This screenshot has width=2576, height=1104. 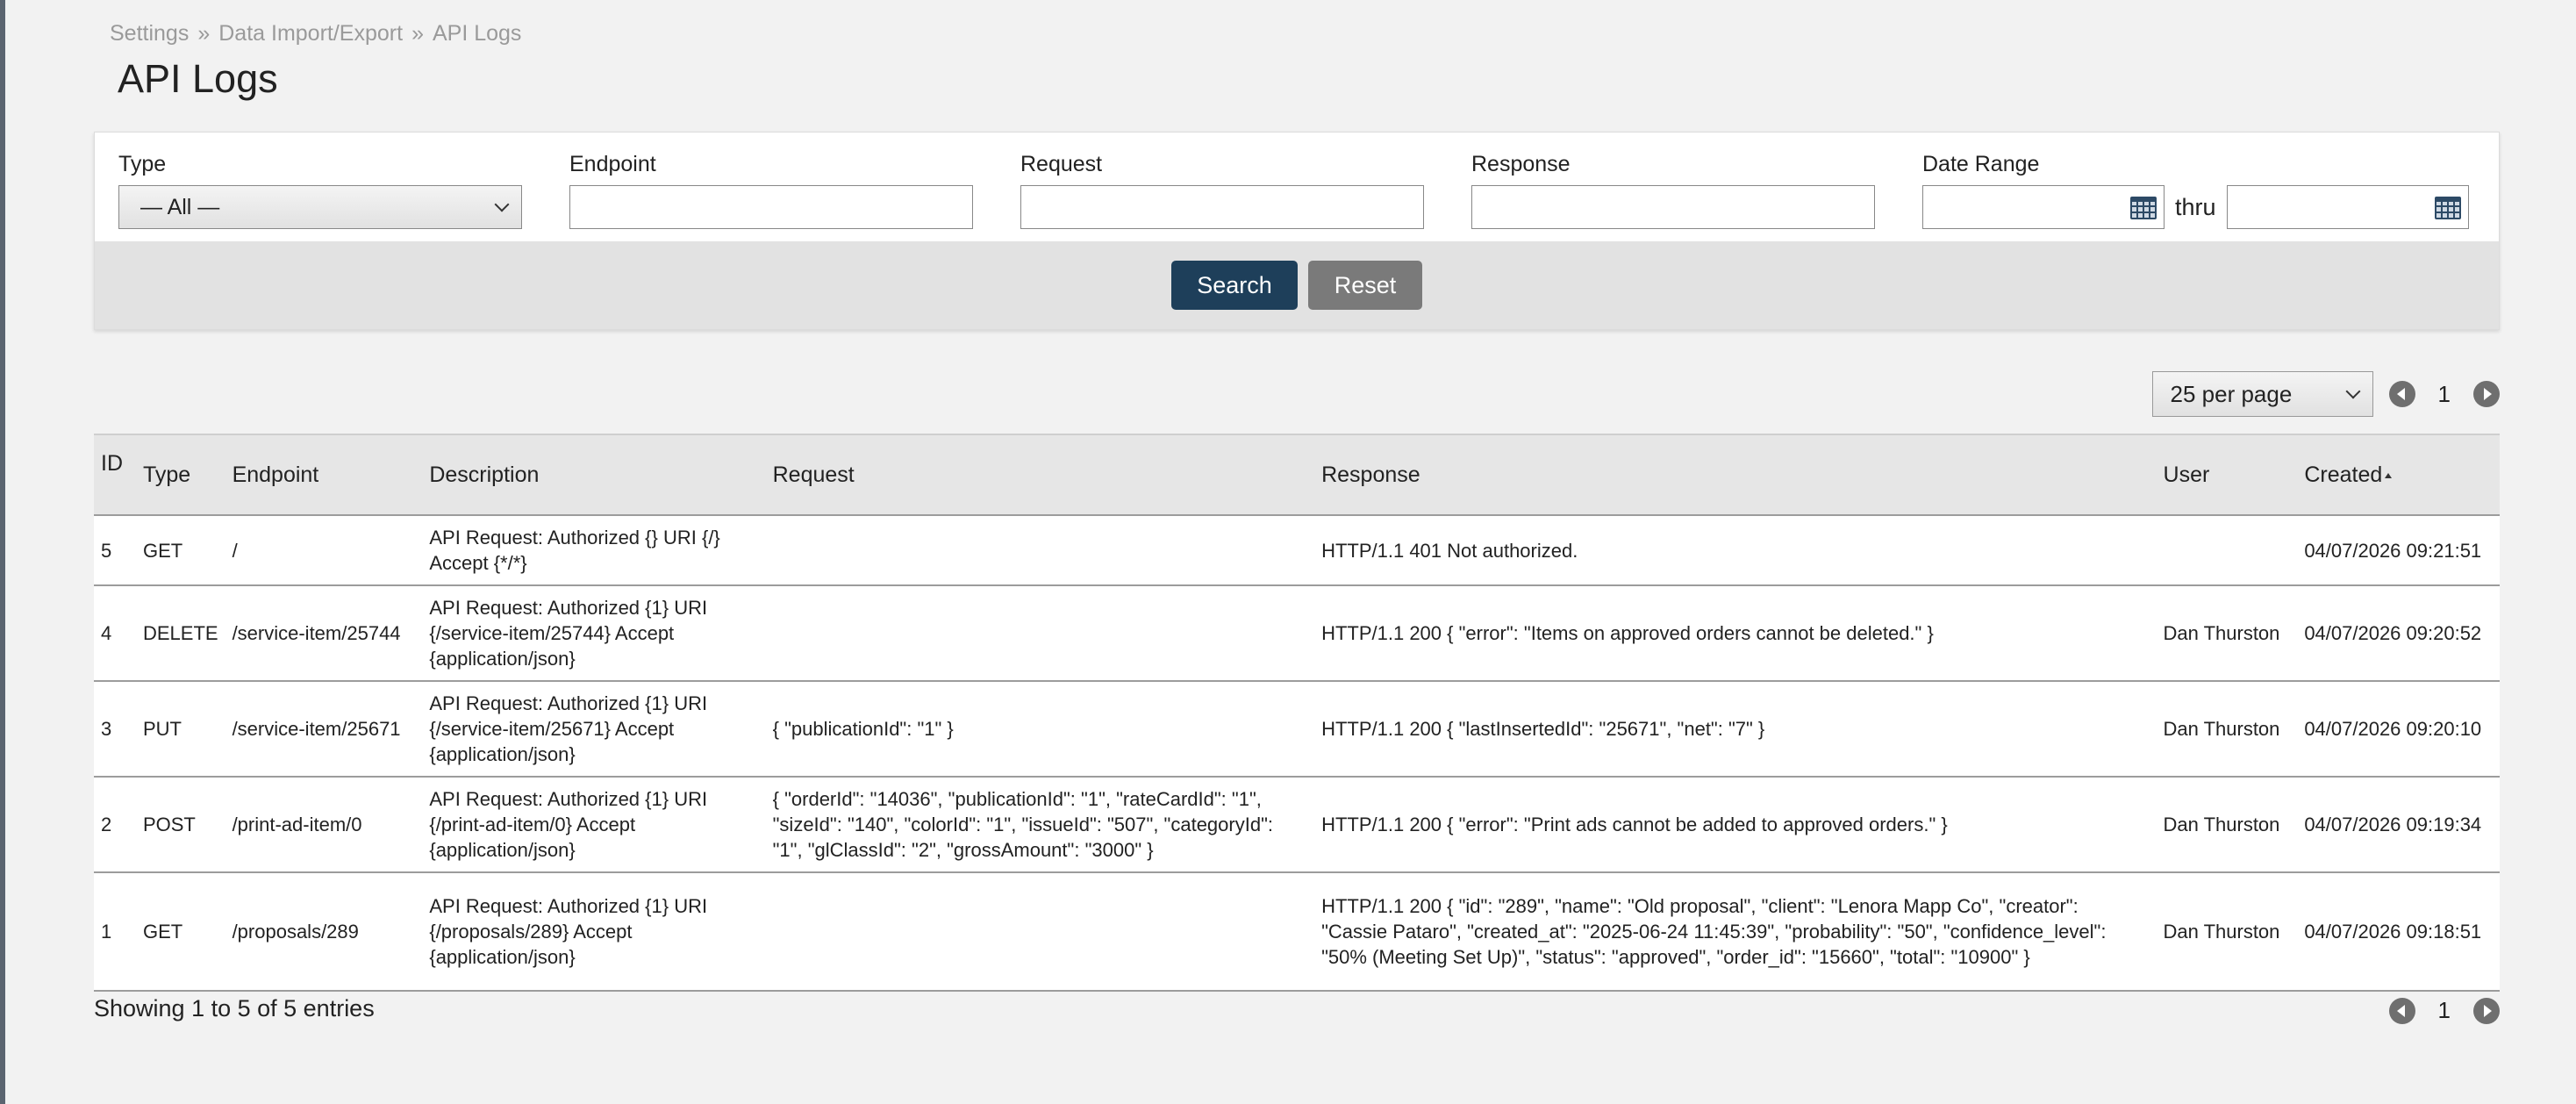 I want to click on cell-created: 04/07/2026 09:20:10, so click(x=2398, y=729).